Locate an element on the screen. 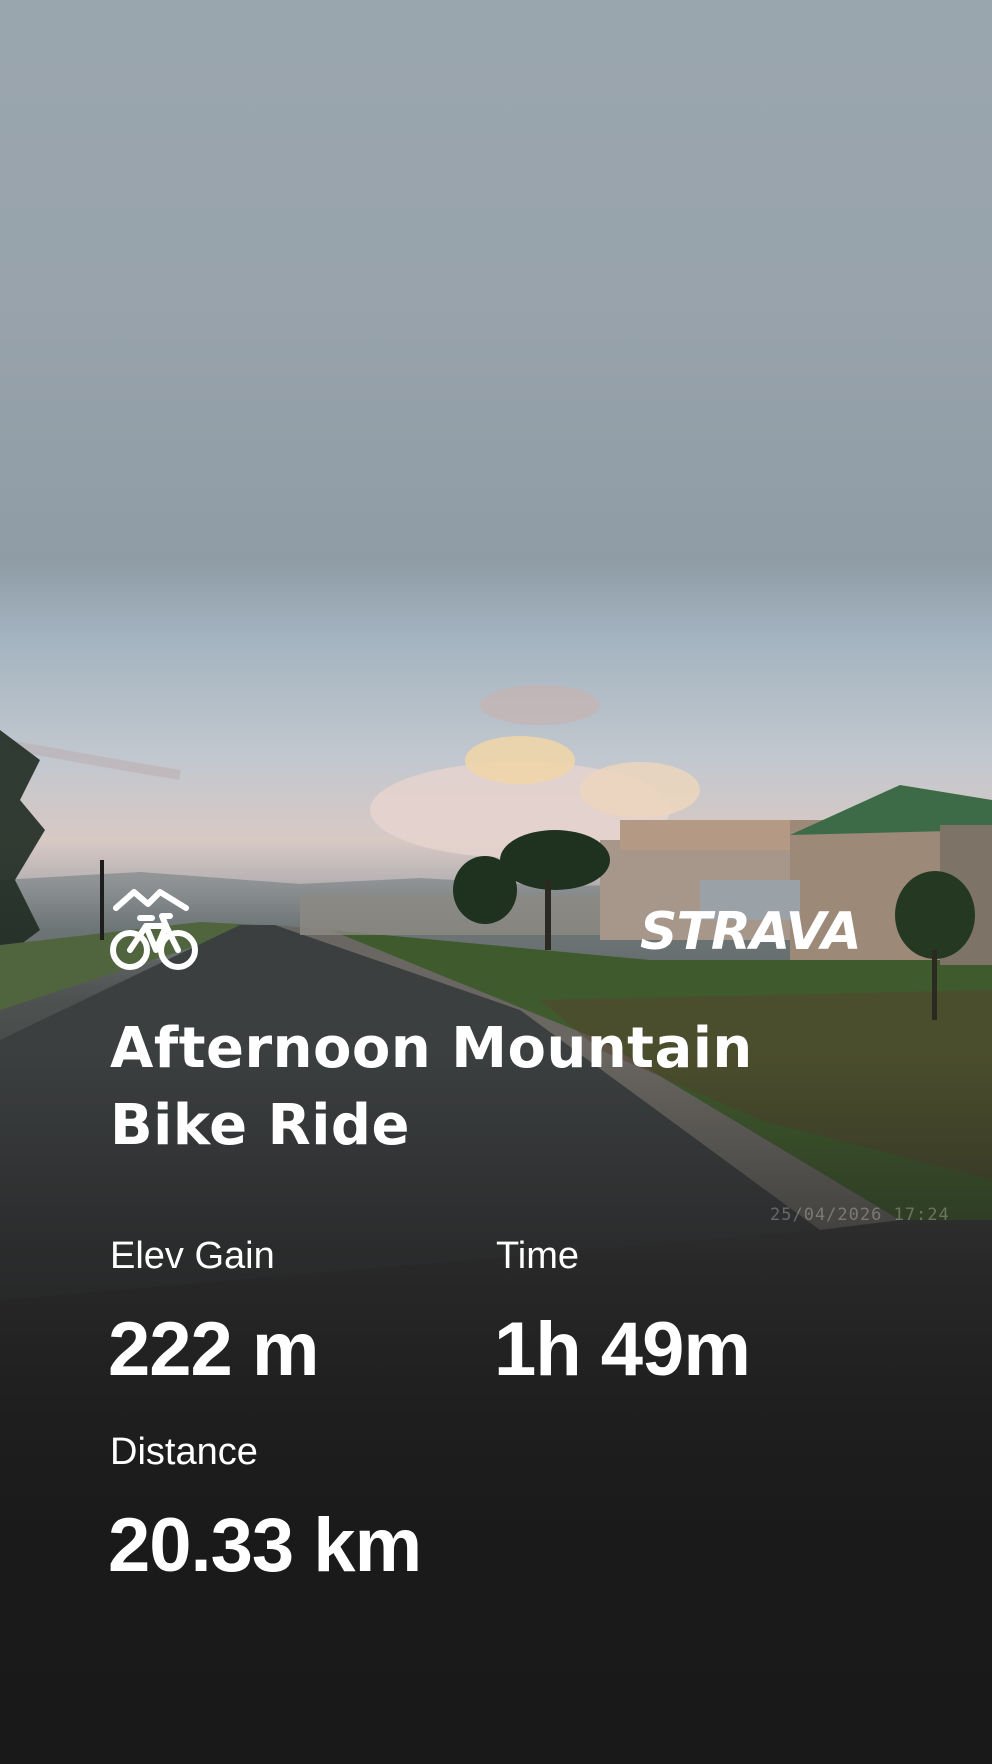 This screenshot has height=1764, width=992. mountain-bike-icon is located at coordinates (154, 929).